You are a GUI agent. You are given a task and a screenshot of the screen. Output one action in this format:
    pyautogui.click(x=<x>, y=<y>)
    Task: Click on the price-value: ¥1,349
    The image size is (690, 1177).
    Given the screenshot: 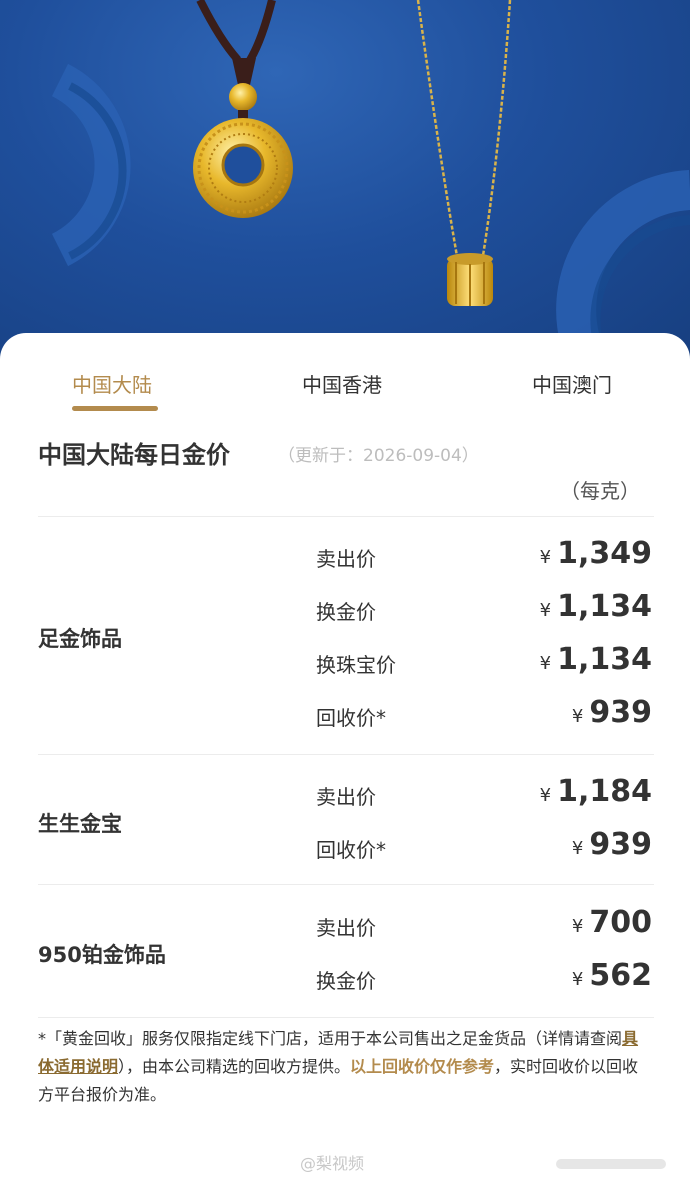 What is the action you would take?
    pyautogui.click(x=596, y=553)
    